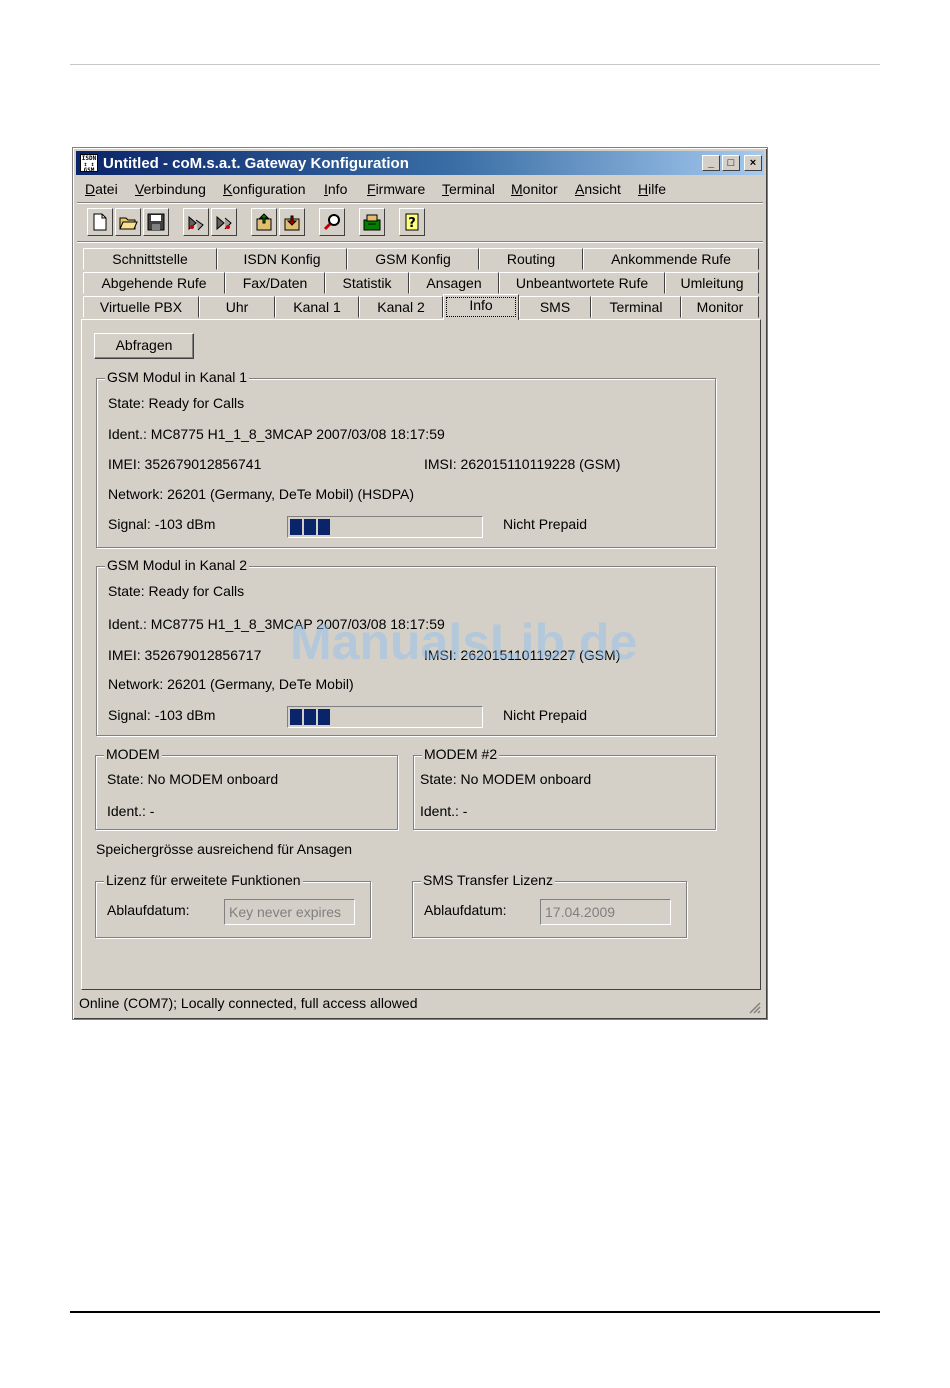 The width and height of the screenshot is (950, 1388). I want to click on tab-ansagen: Ansagen, so click(454, 283).